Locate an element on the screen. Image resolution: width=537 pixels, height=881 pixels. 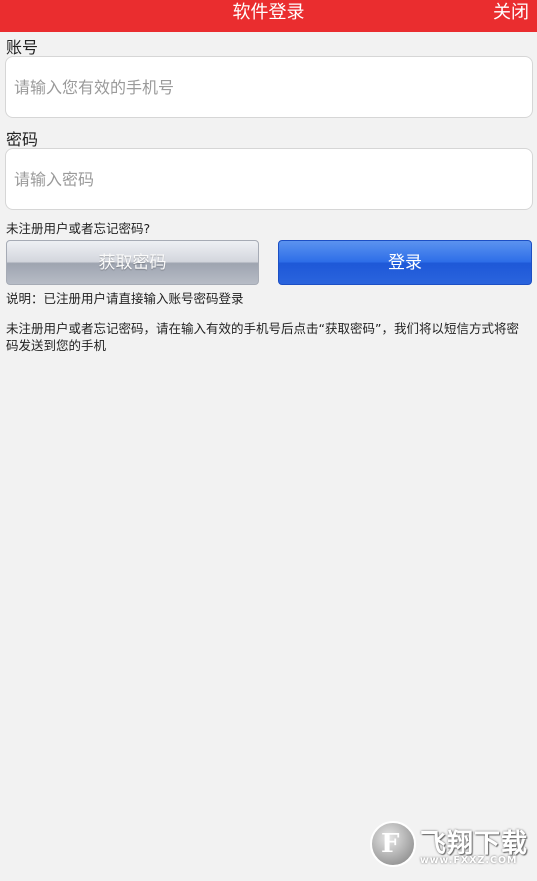
password-label: 密码 is located at coordinates (22, 139).